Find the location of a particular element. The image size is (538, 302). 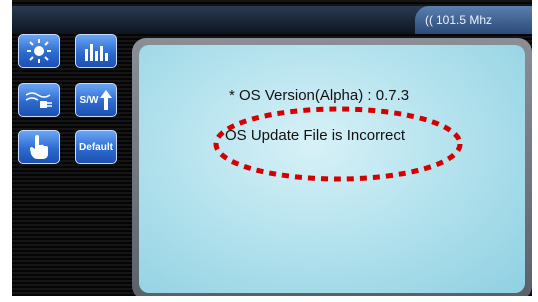

radio-frequency: 101.5 Mhz is located at coordinates (464, 20).